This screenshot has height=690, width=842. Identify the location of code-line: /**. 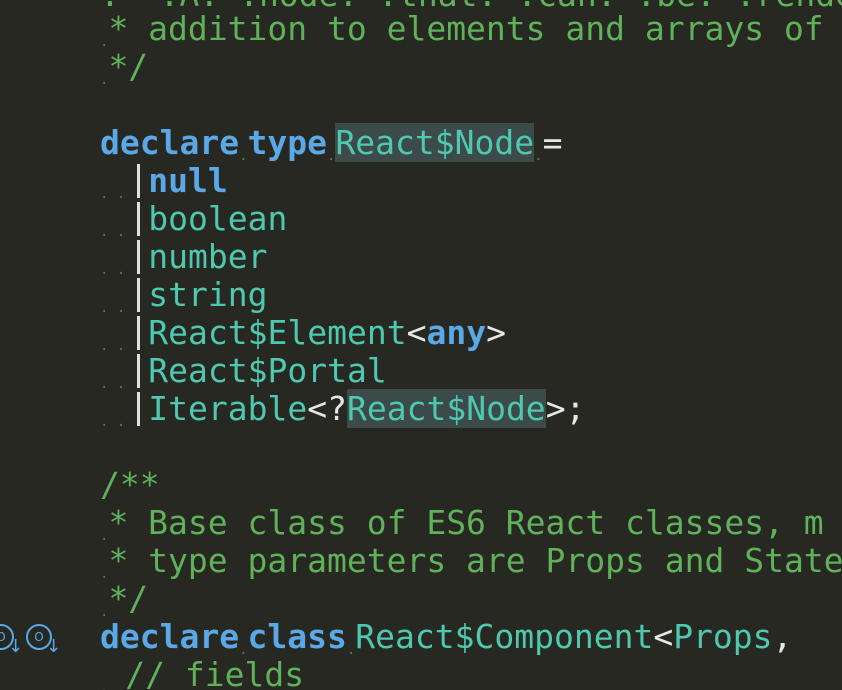
(130, 485).